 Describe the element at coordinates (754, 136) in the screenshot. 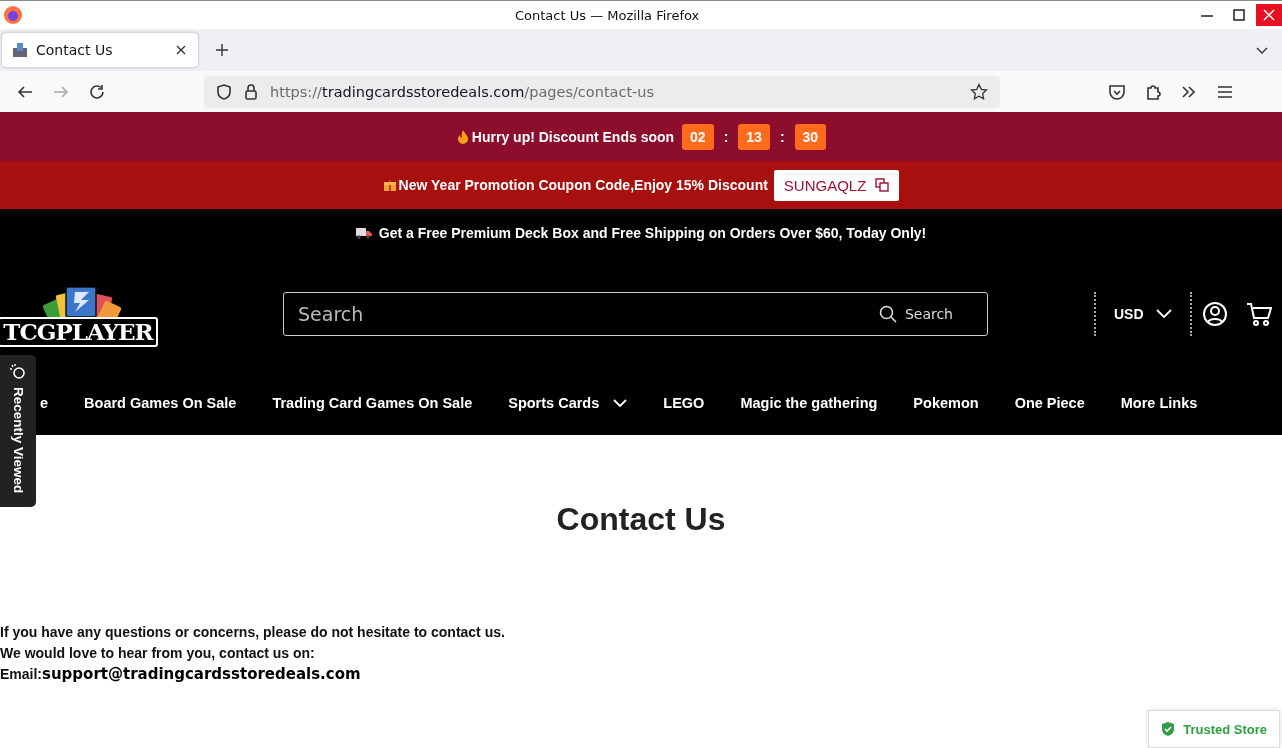

I see `countdown-digits: 13` at that location.